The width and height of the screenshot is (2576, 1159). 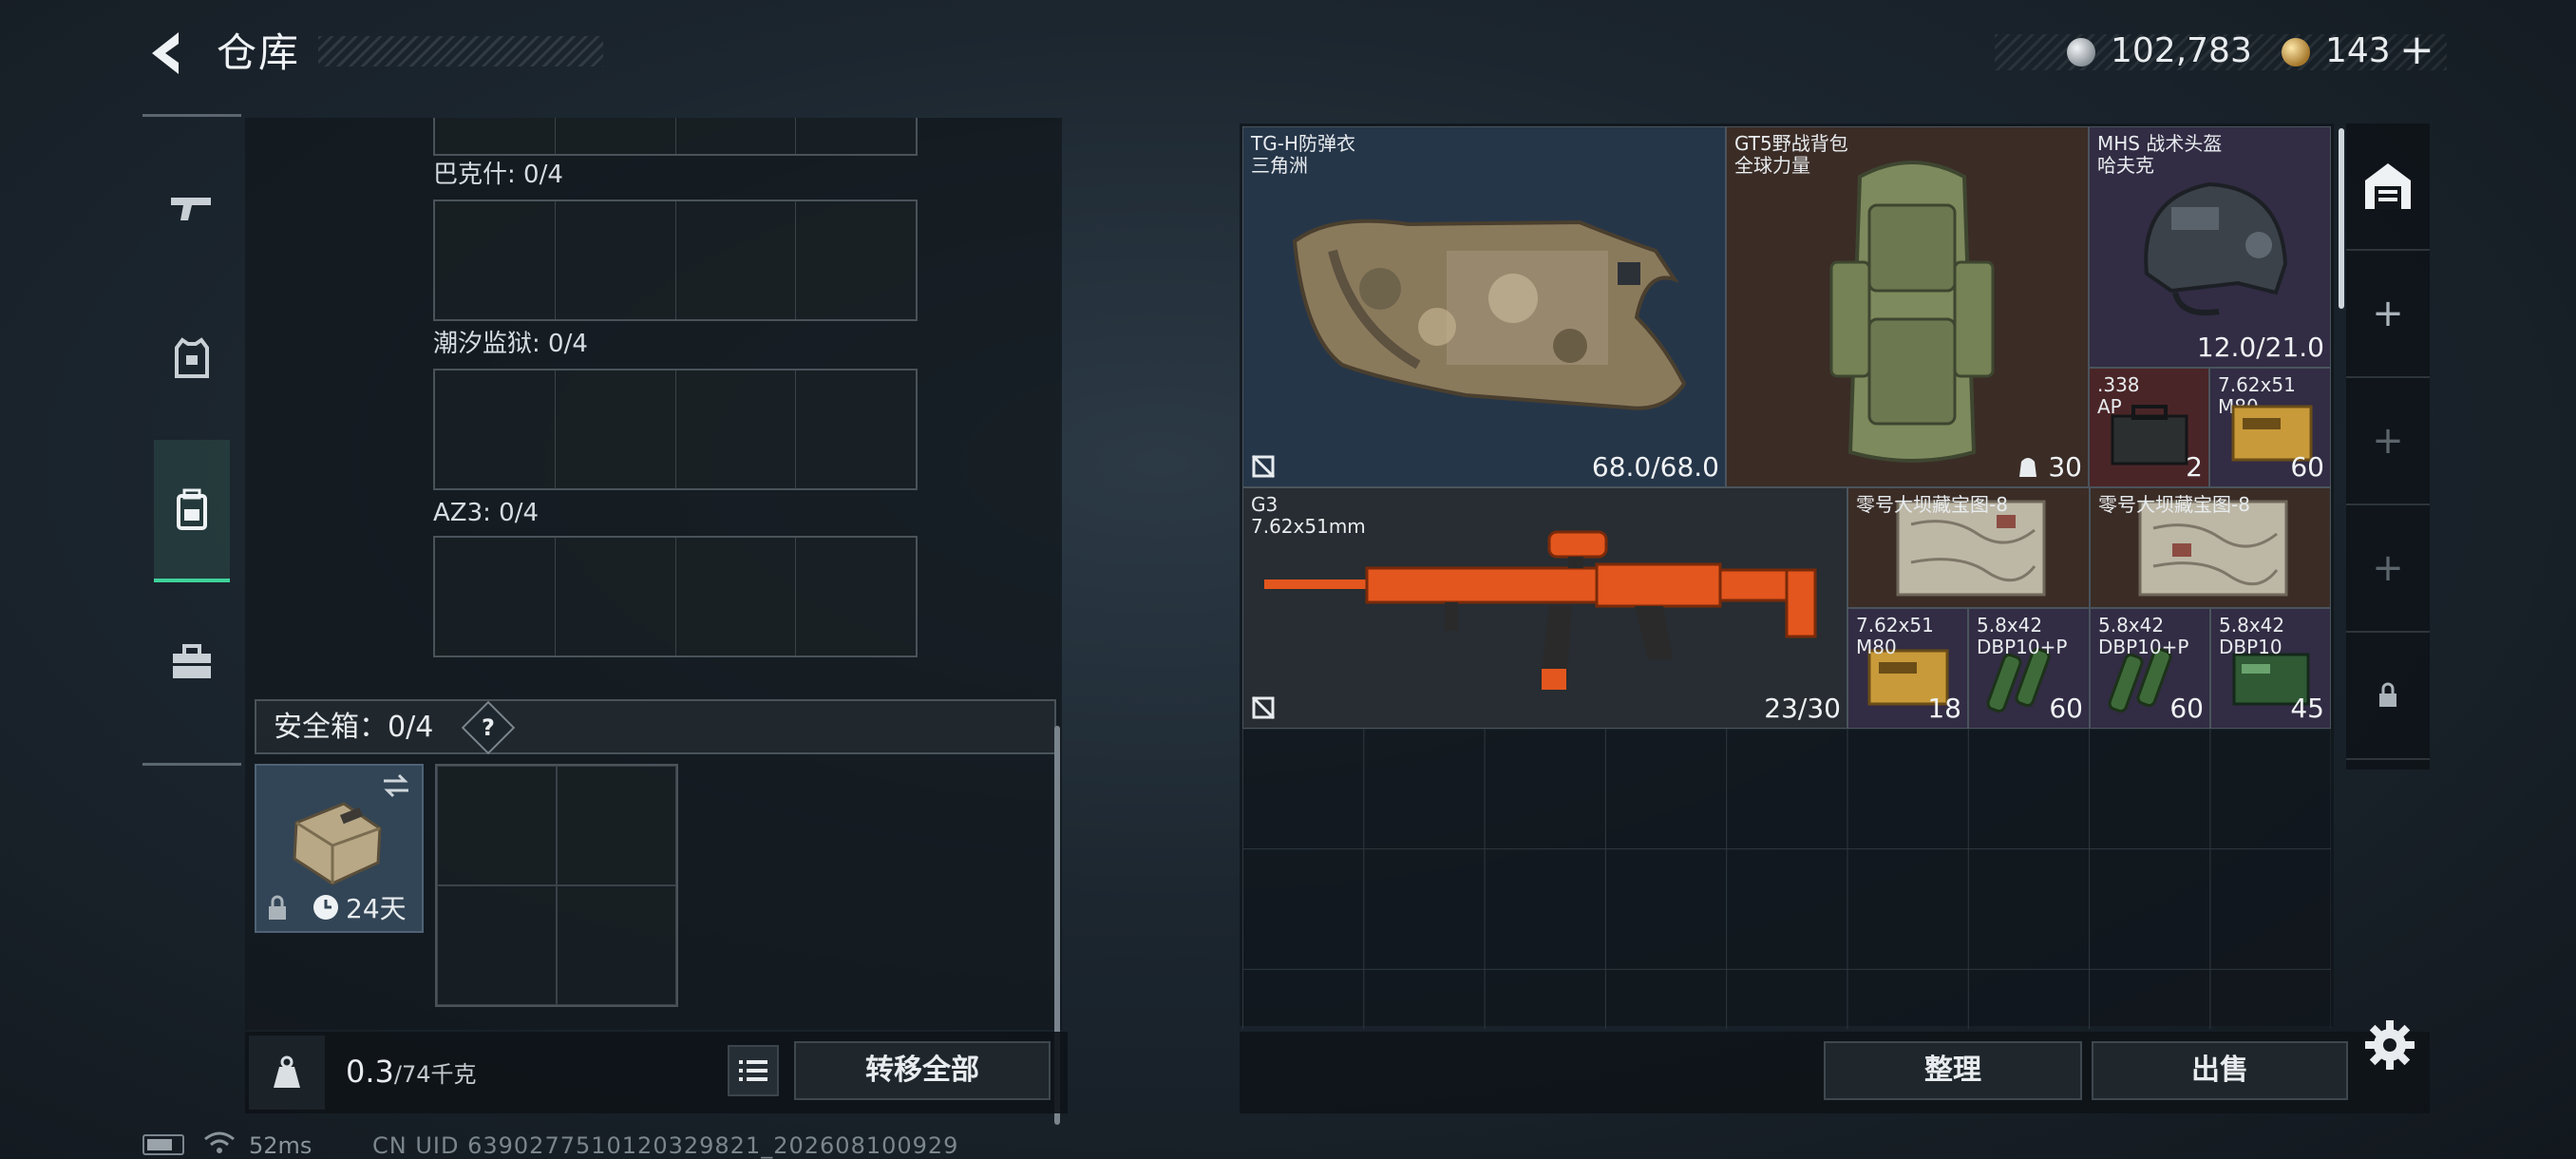 I want to click on tab-weapons, so click(x=192, y=207).